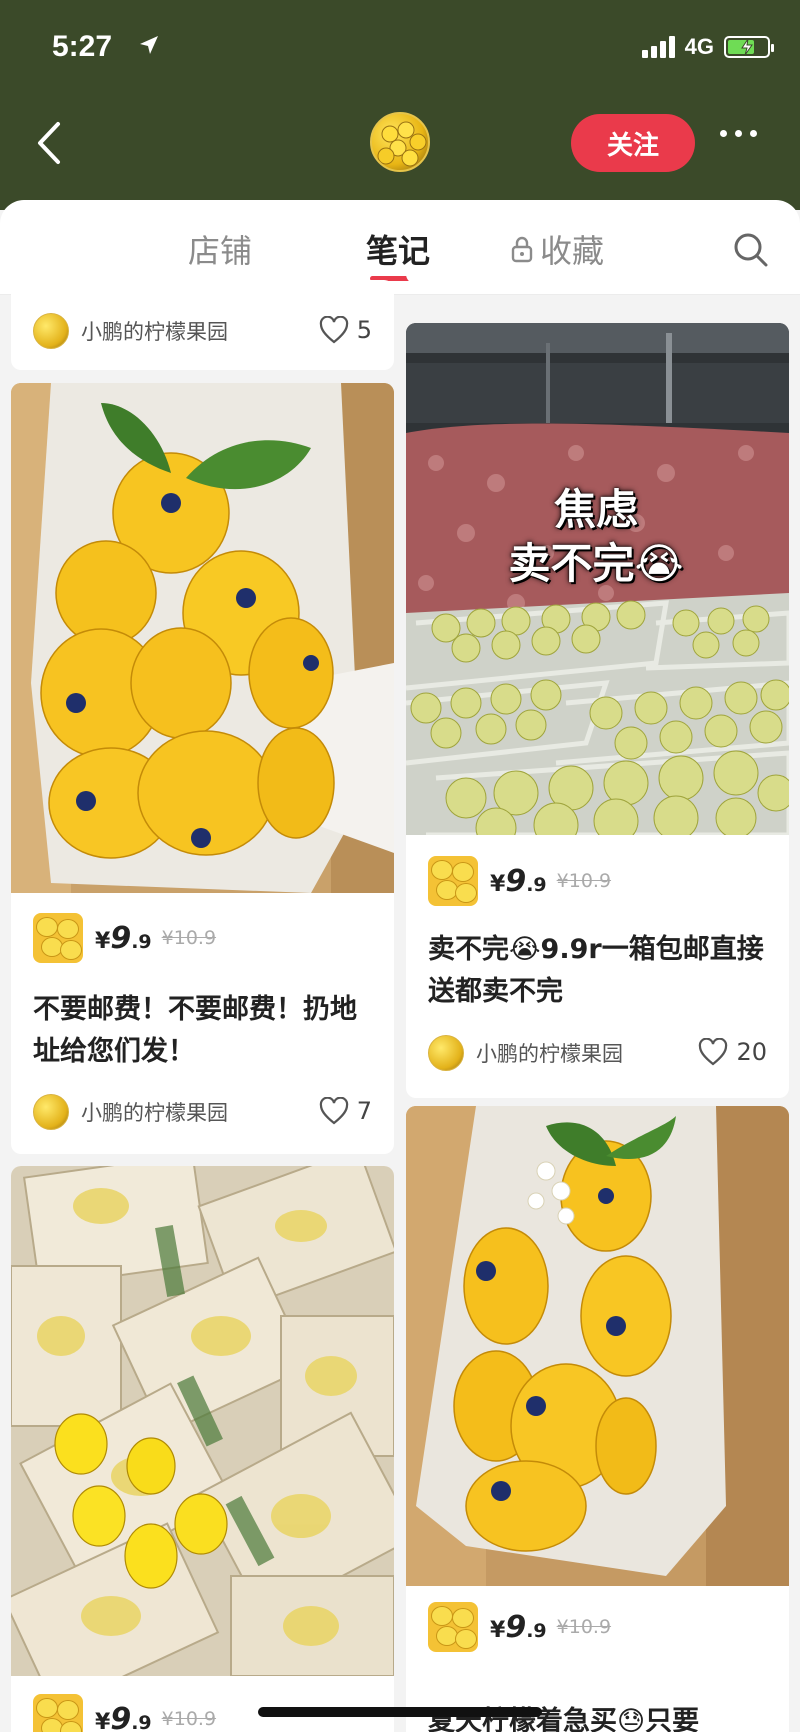 This screenshot has width=800, height=1732. I want to click on signal-icon, so click(658, 47).